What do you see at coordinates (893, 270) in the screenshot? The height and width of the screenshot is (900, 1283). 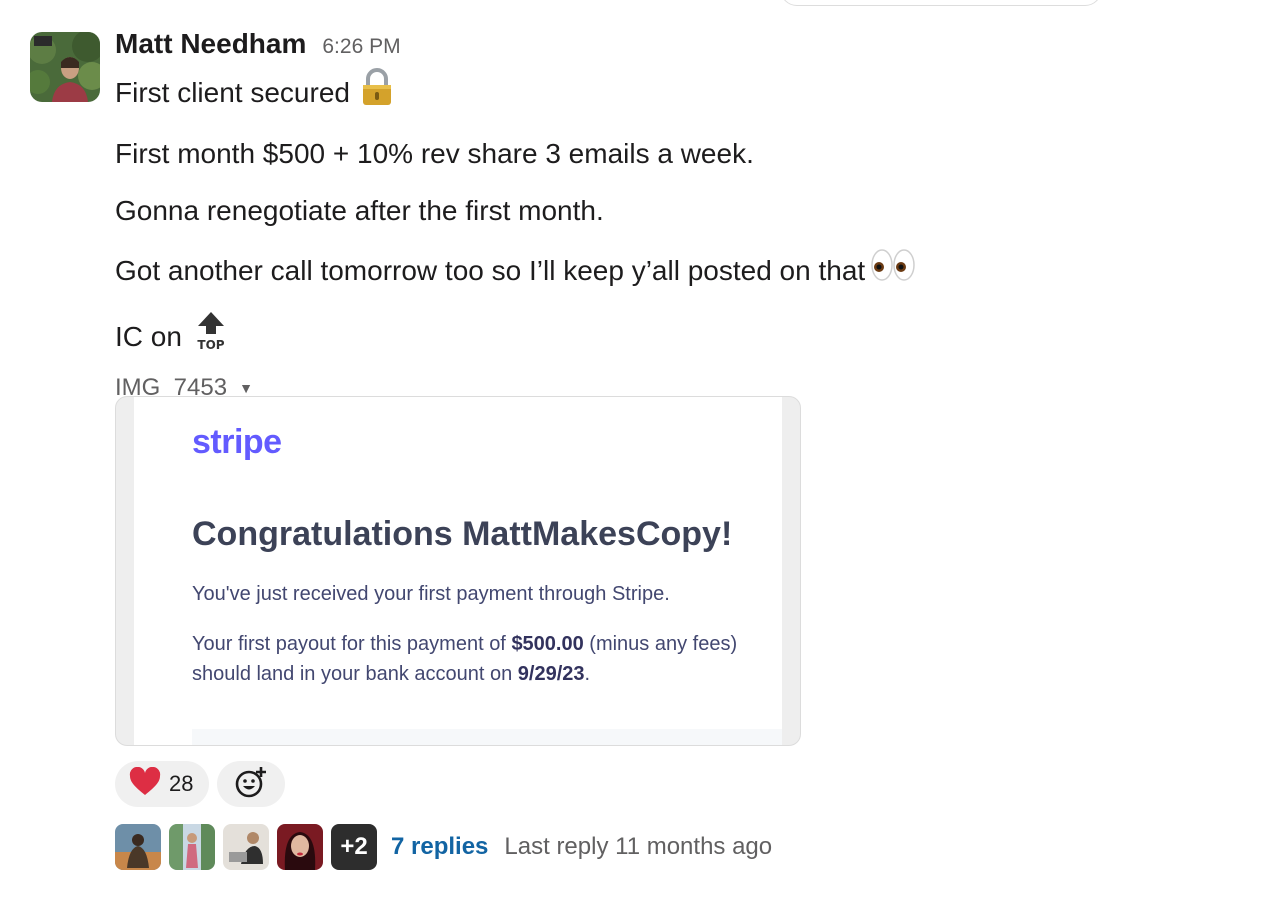 I see `eyes-icon` at bounding box center [893, 270].